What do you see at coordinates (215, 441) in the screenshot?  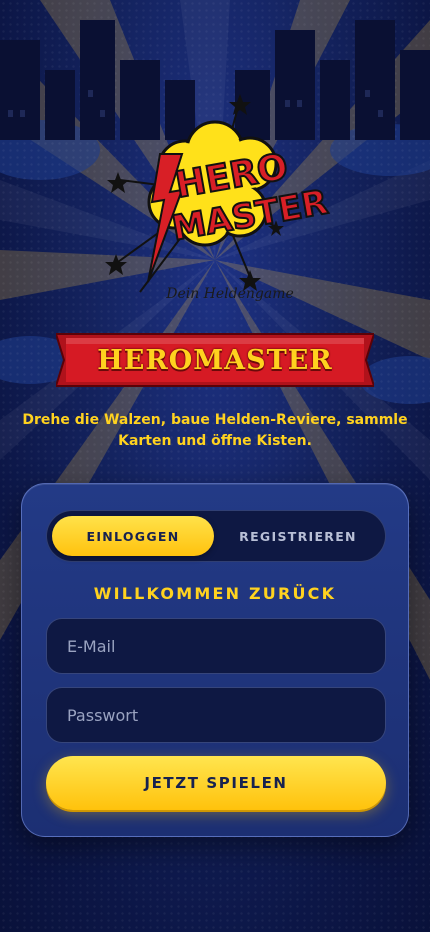 I see `subtitle-line-2: Karten und öffne Kisten.` at bounding box center [215, 441].